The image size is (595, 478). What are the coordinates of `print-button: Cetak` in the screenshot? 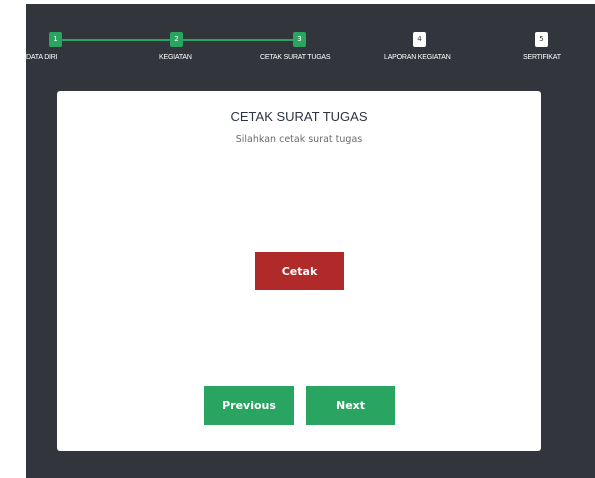 It's located at (299, 271).